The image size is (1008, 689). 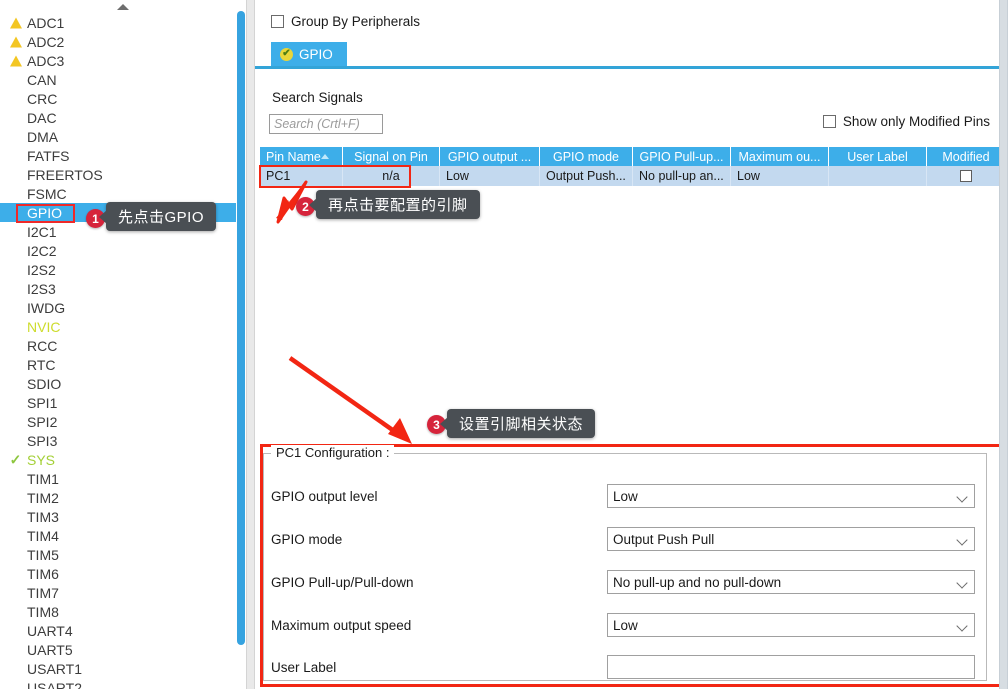 I want to click on col-header-gpio-mode: GPIO mode, so click(x=586, y=156).